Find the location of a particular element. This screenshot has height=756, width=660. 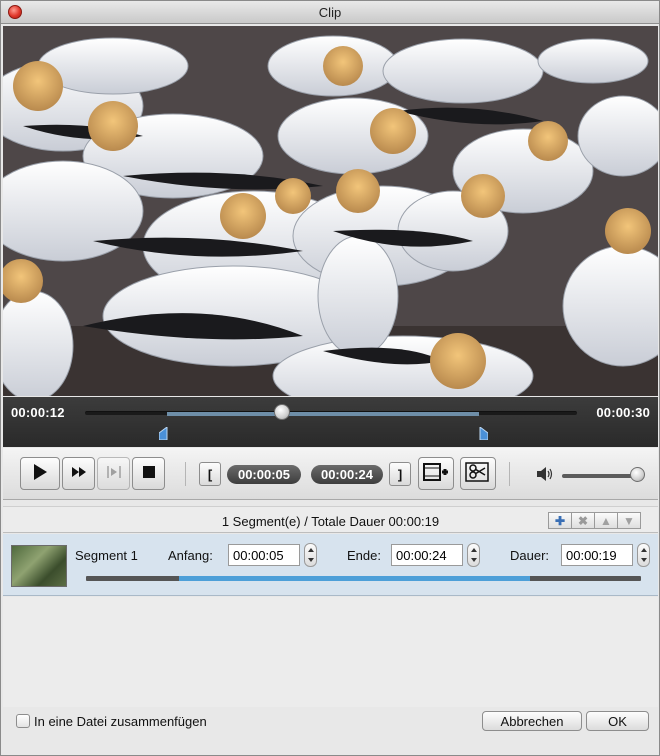

add-segment-button: ✚ is located at coordinates (560, 520).